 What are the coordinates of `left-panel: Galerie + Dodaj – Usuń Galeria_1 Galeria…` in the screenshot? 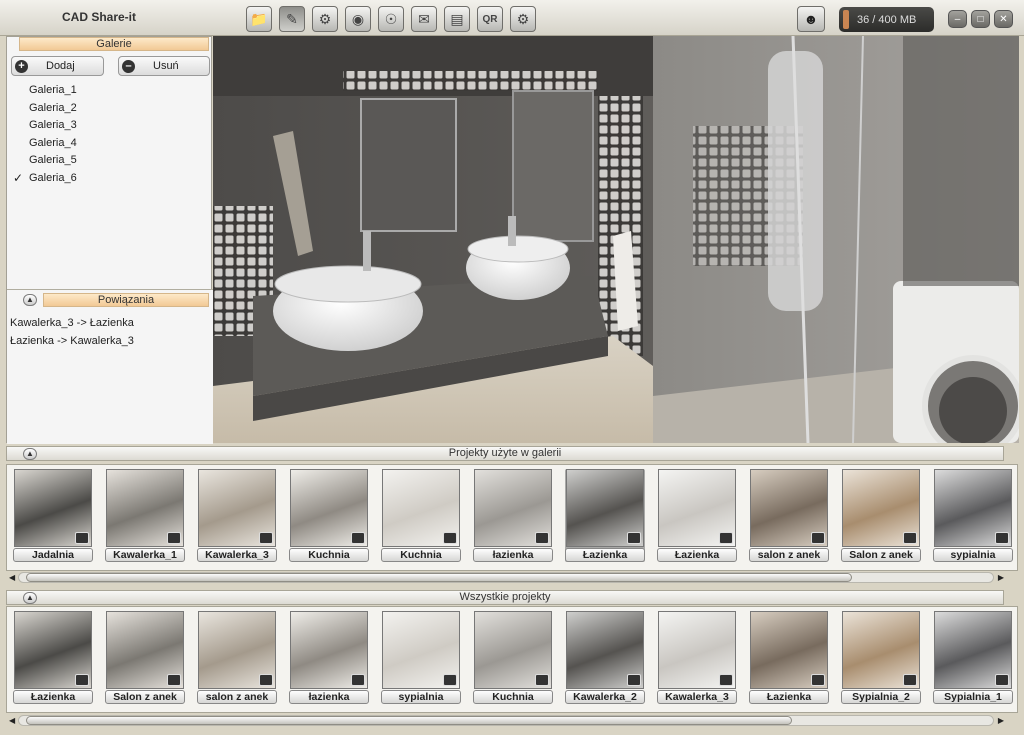 It's located at (109, 240).